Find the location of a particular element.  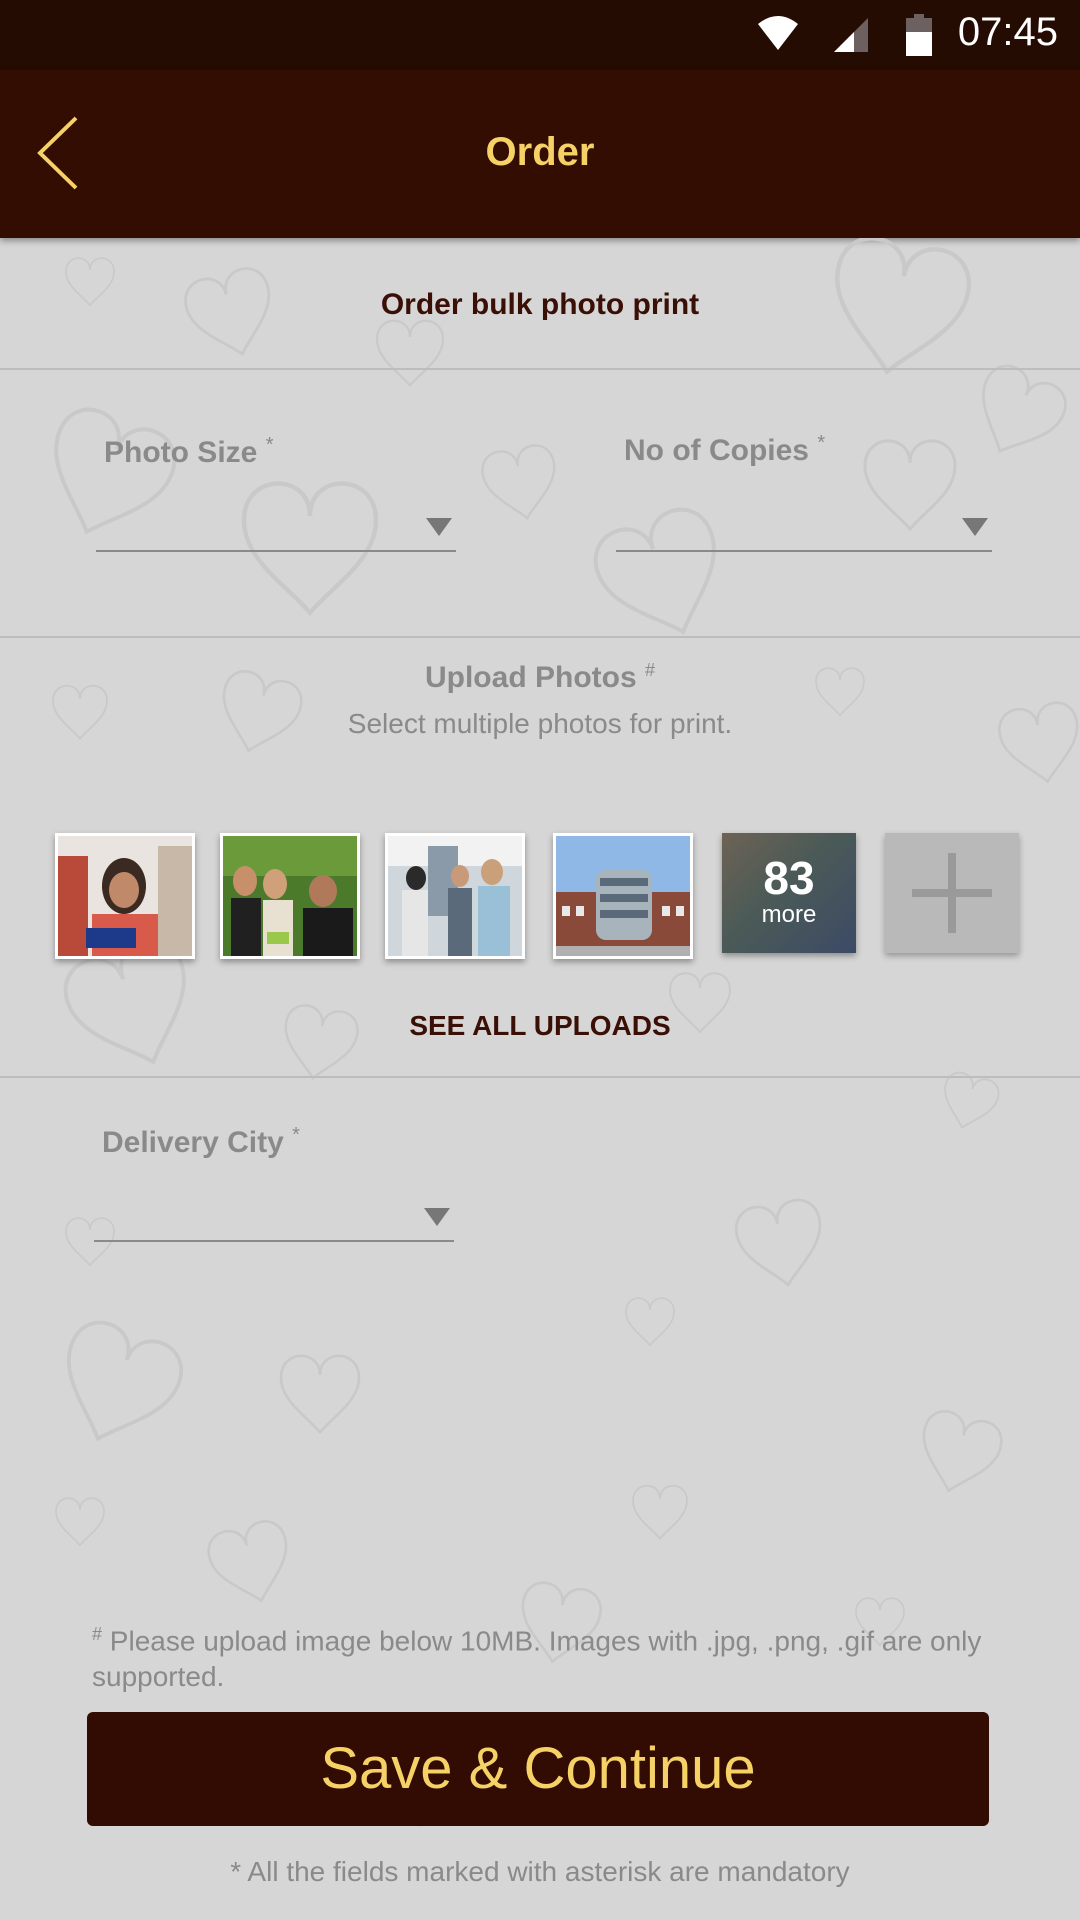

save-continue-button: Save & Continue is located at coordinates (538, 1769).